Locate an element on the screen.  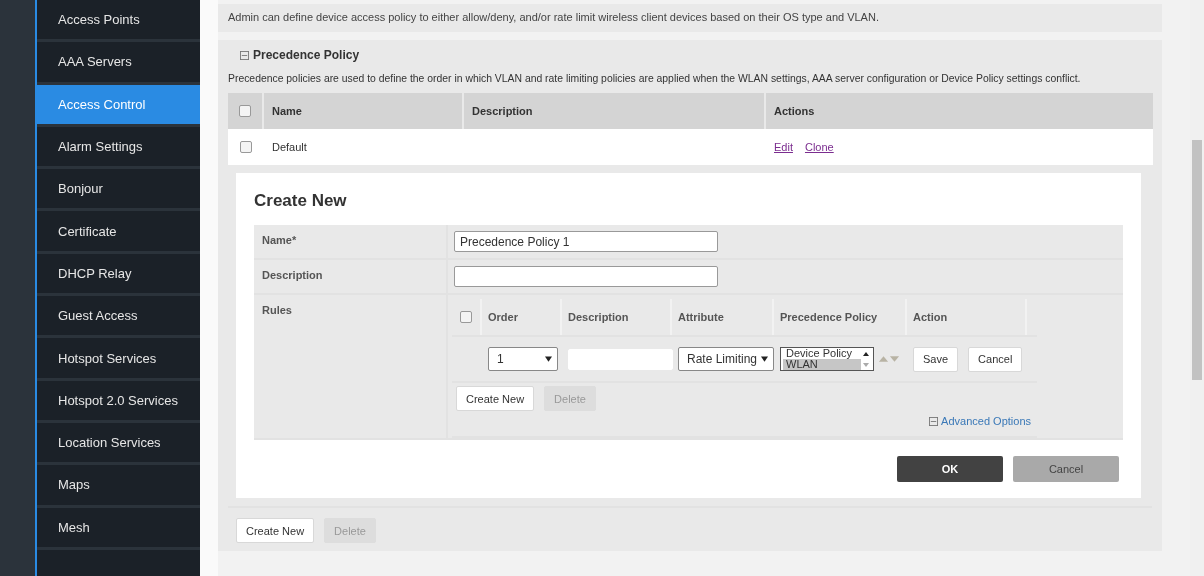
row-action-button: Cancel is located at coordinates (995, 359).